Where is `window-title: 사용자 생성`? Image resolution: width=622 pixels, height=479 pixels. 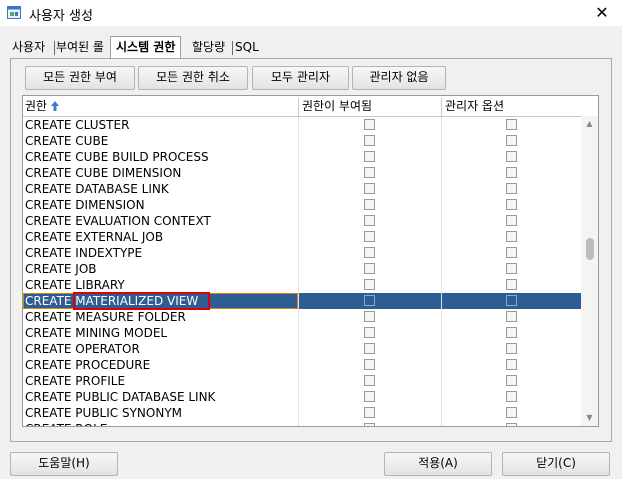
window-title: 사용자 생성 is located at coordinates (61, 16).